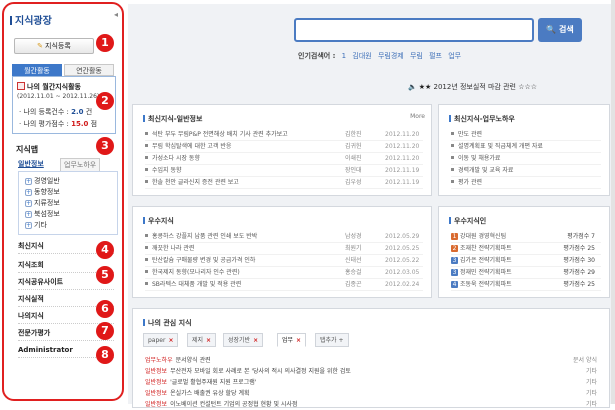  Describe the element at coordinates (526, 147) in the screenshot. I see `list-item: 설명계획표 및 직급체계 개편 자료` at that location.